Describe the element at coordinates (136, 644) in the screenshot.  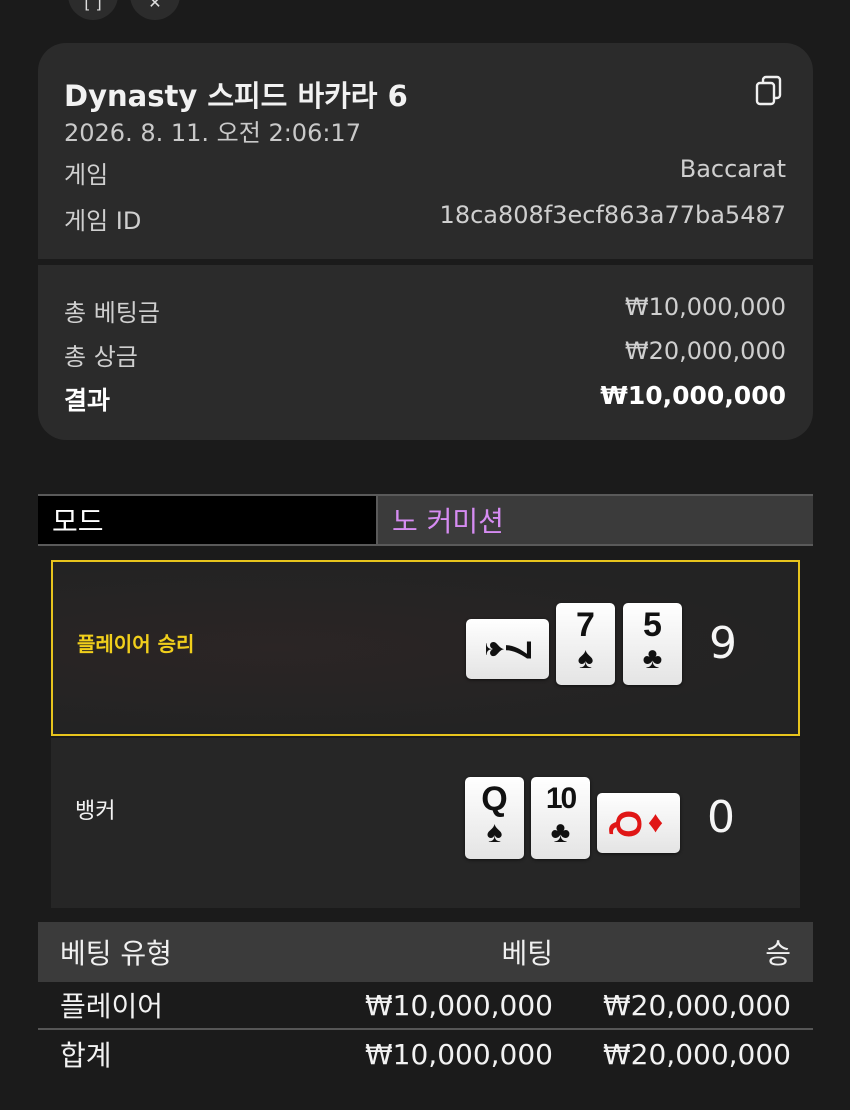
I see `player-hand-label: 플레이어 승리` at that location.